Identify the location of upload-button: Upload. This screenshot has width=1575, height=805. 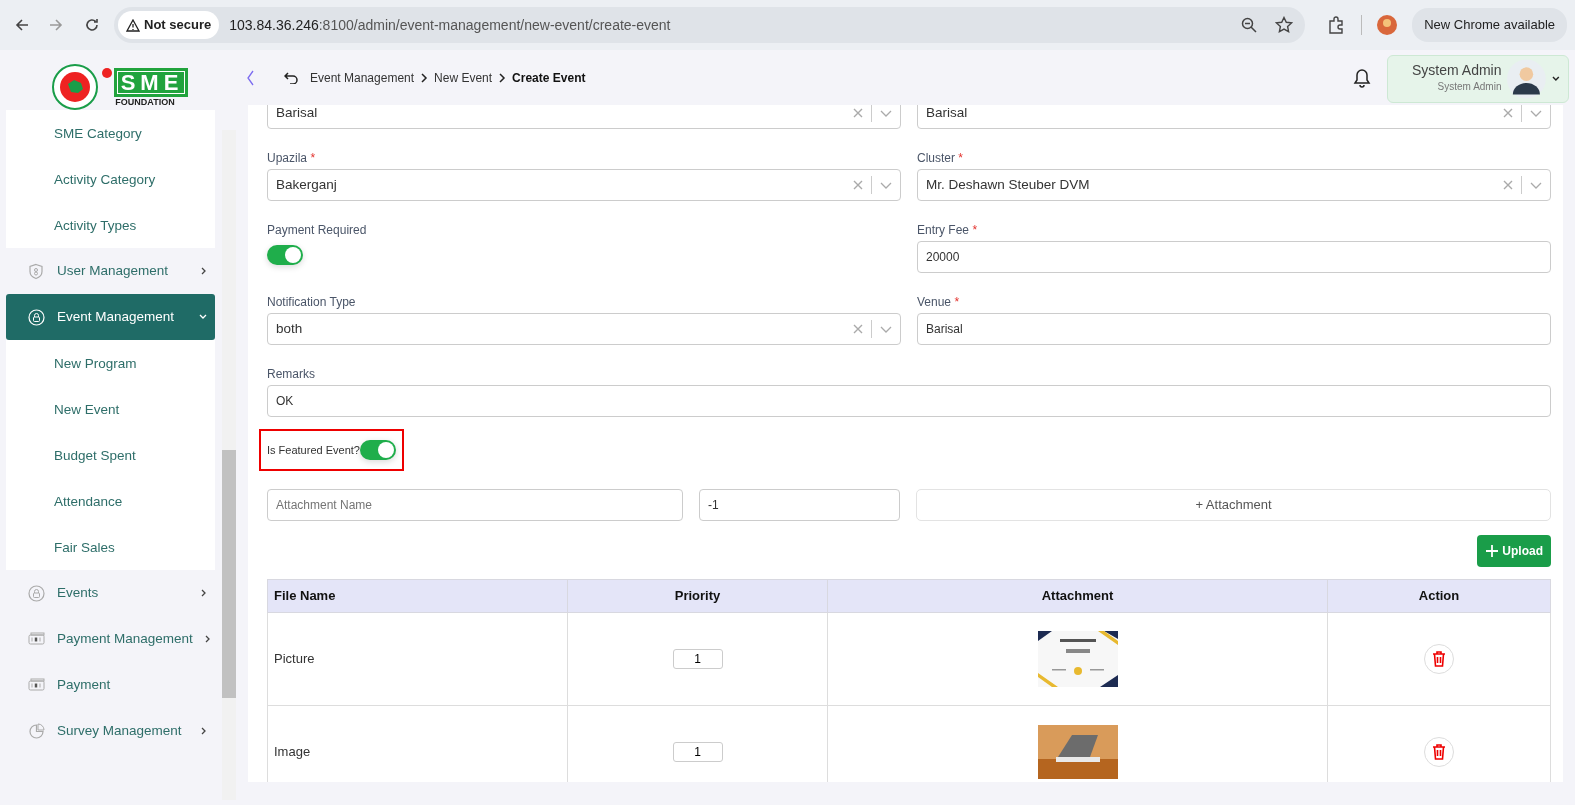
(1514, 551).